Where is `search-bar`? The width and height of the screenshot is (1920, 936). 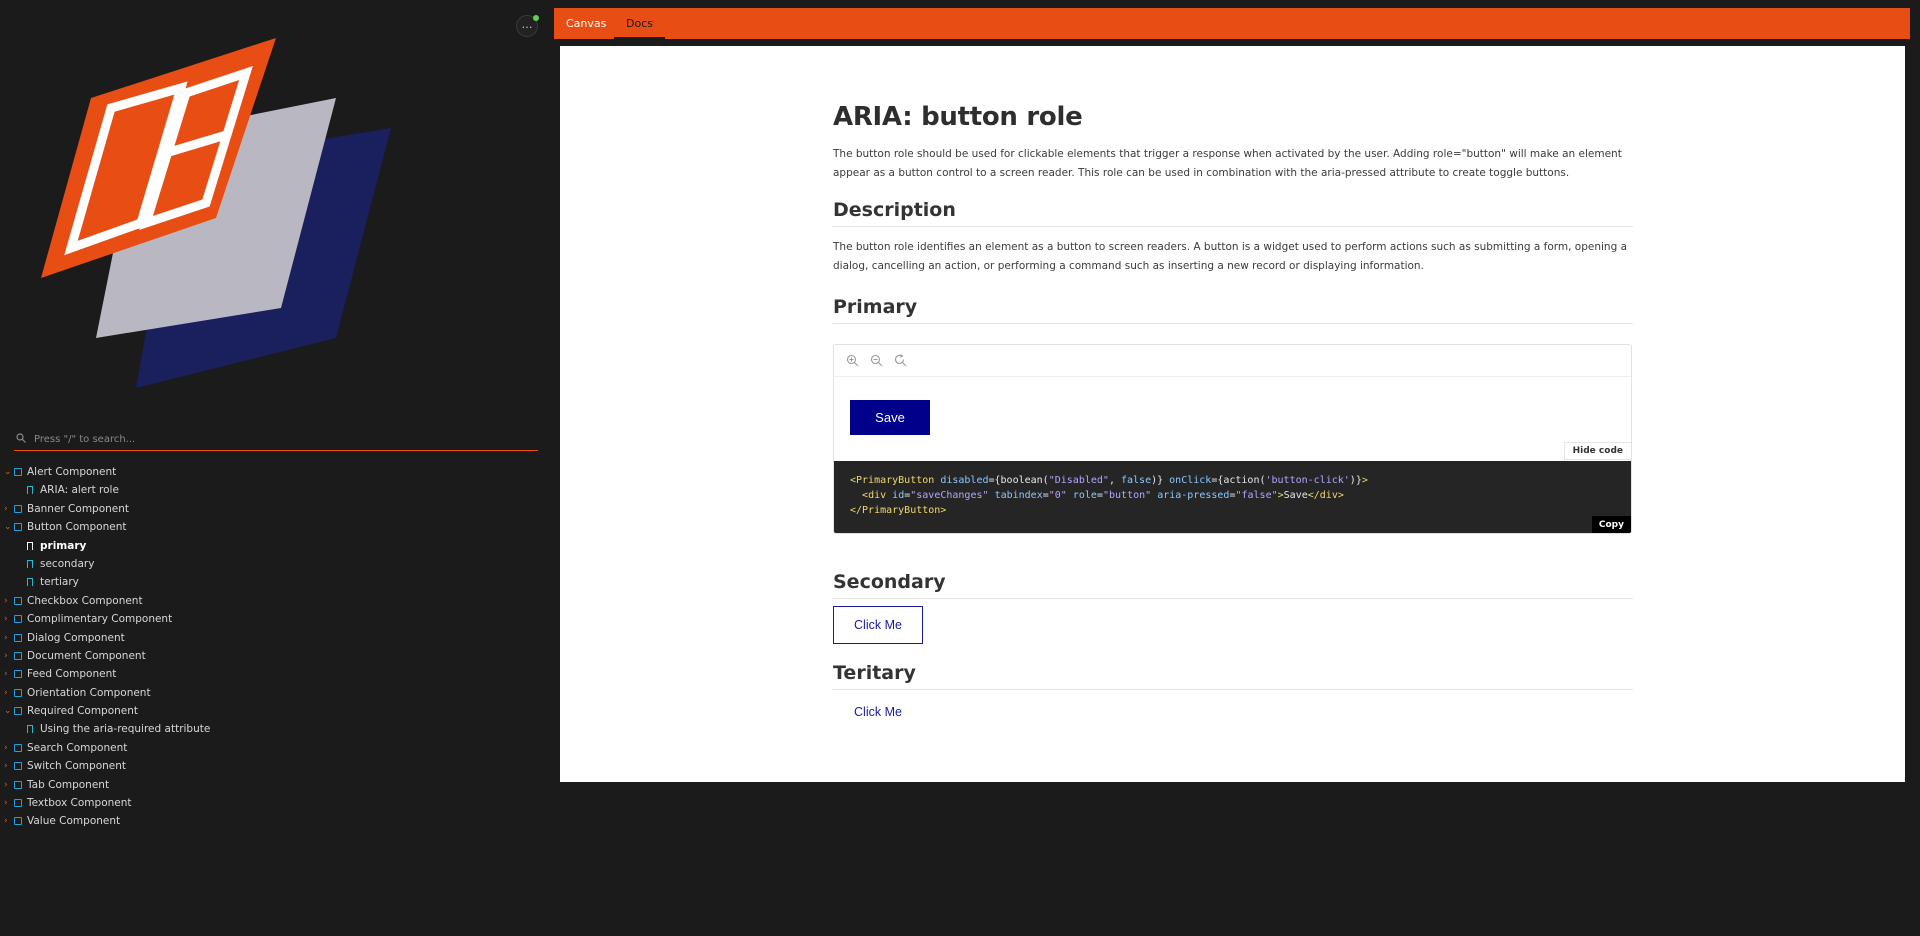
search-bar is located at coordinates (276, 439).